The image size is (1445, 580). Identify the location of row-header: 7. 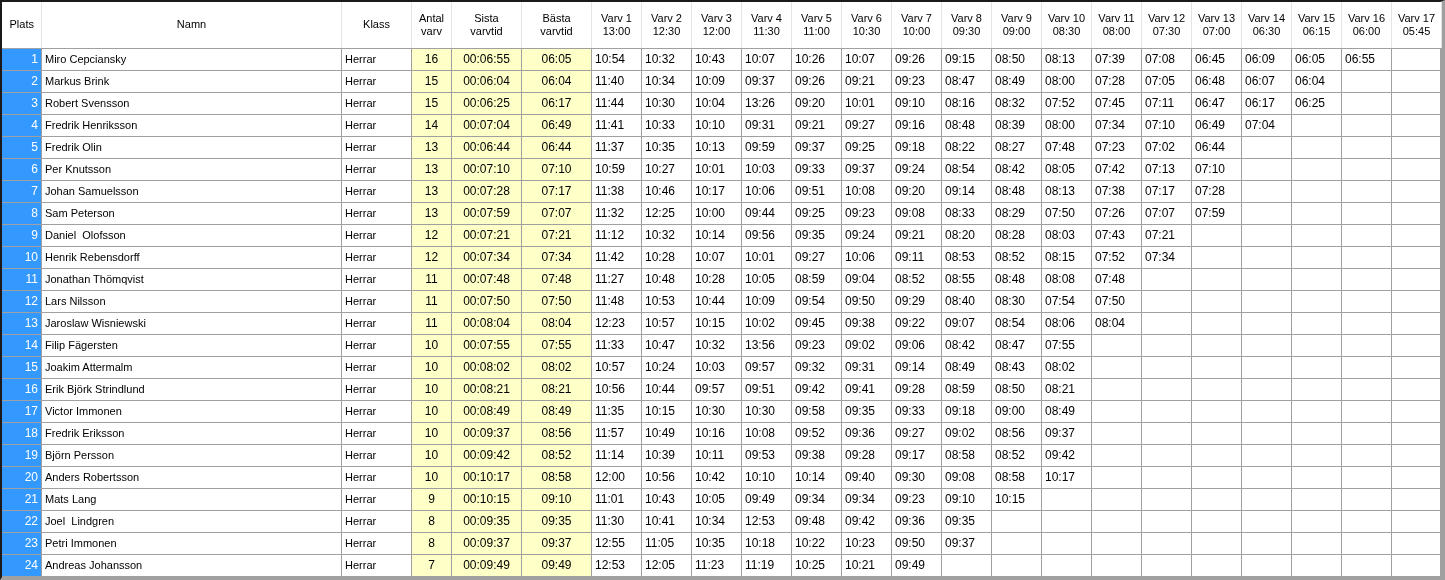
(22, 191).